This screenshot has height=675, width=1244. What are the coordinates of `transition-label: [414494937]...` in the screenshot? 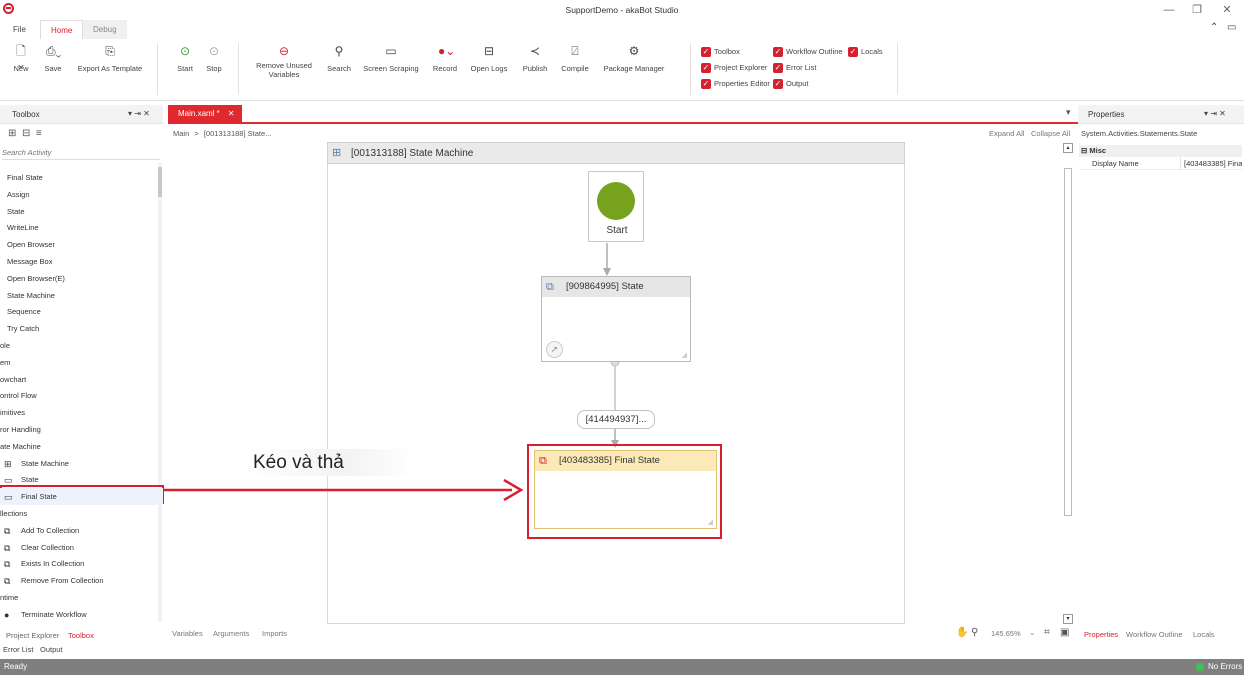 It's located at (616, 419).